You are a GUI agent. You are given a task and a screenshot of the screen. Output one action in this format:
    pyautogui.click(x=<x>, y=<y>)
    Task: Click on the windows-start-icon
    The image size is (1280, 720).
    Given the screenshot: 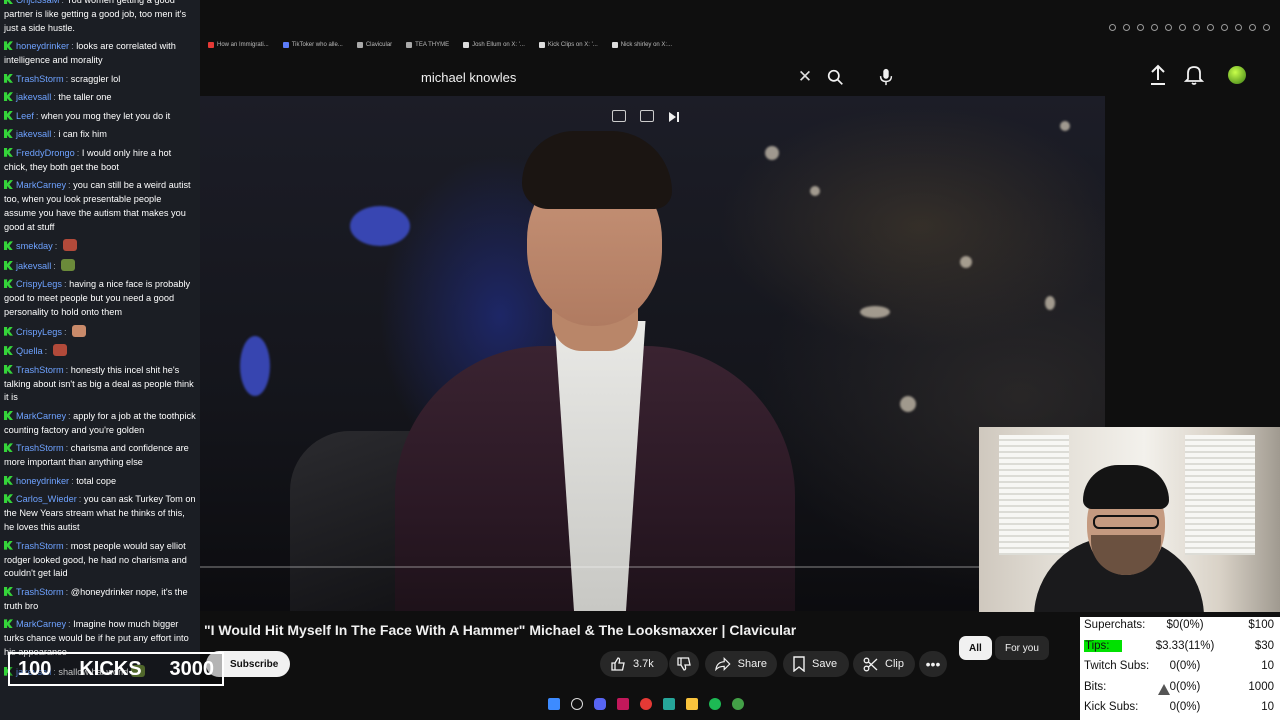 What is the action you would take?
    pyautogui.click(x=554, y=704)
    